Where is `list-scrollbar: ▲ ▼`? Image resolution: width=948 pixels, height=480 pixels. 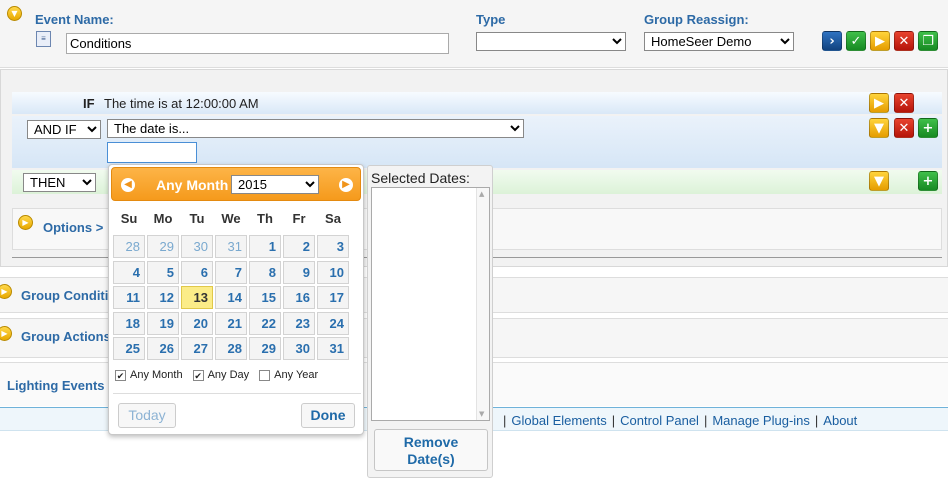 list-scrollbar: ▲ ▼ is located at coordinates (482, 304).